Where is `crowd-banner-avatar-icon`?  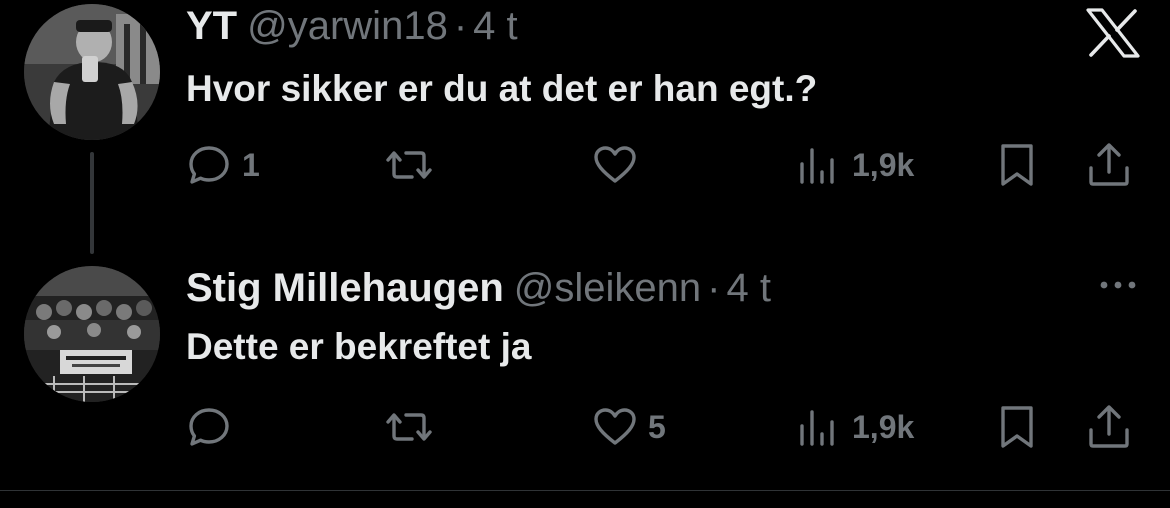 crowd-banner-avatar-icon is located at coordinates (92, 334).